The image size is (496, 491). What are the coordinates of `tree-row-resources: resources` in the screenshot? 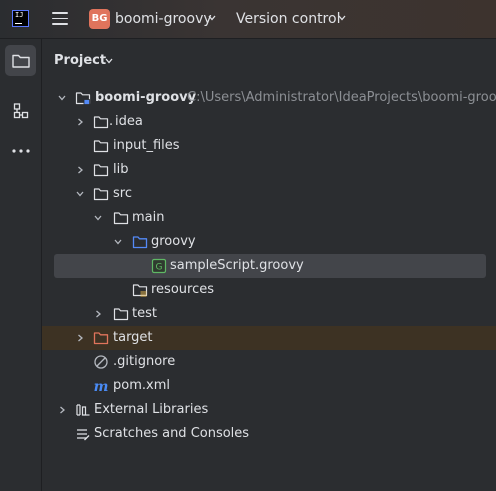 It's located at (269, 290).